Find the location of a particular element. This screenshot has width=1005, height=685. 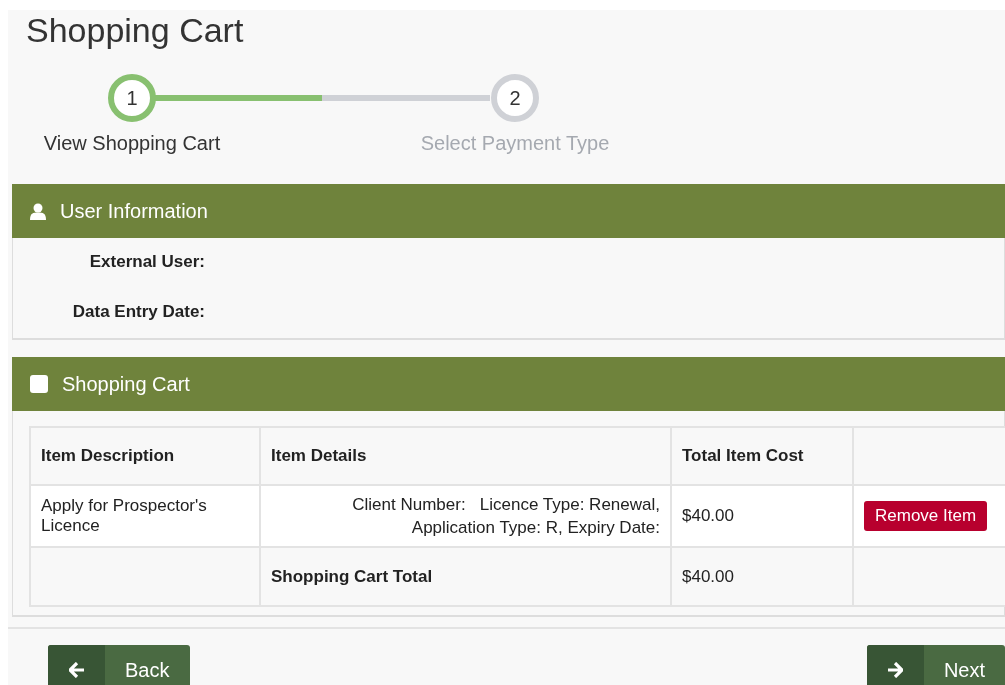

field-label: Data Entry Date: is located at coordinates (138, 312).